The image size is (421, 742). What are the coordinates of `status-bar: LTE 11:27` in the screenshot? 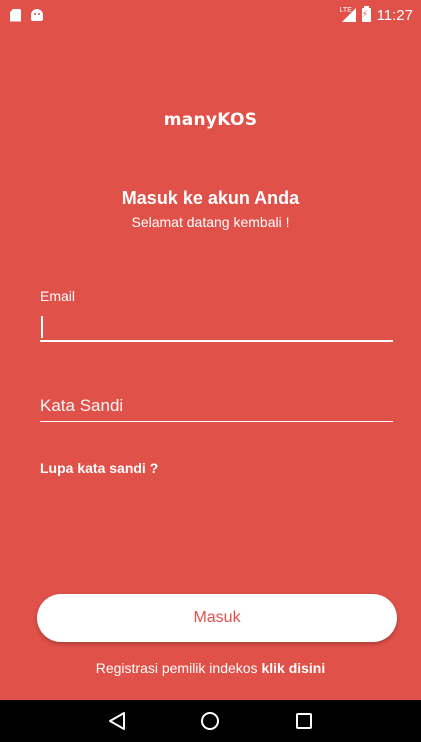 It's located at (210, 15).